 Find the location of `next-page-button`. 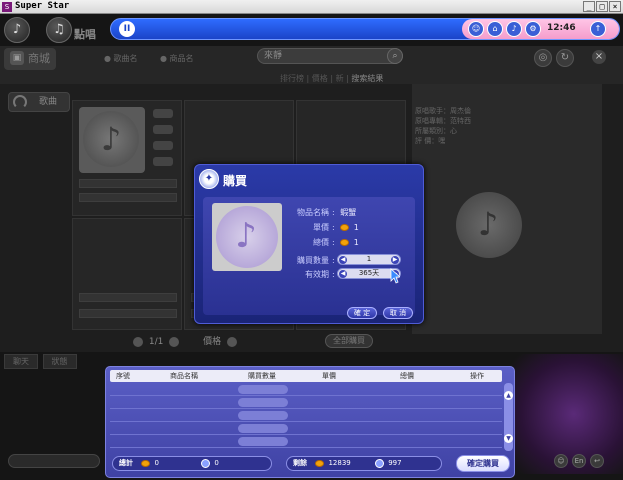

next-page-button is located at coordinates (174, 341).